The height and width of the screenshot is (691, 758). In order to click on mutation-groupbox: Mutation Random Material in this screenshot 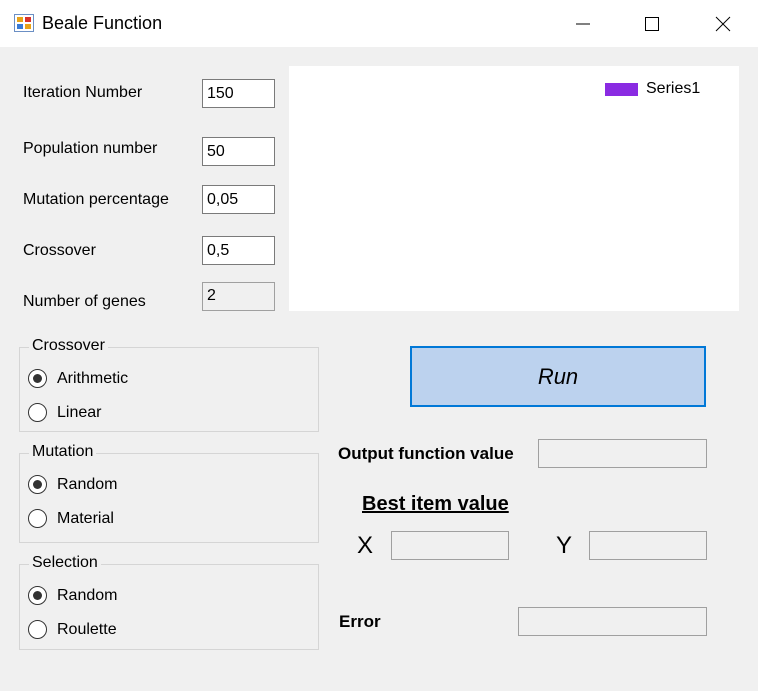, I will do `click(169, 493)`.